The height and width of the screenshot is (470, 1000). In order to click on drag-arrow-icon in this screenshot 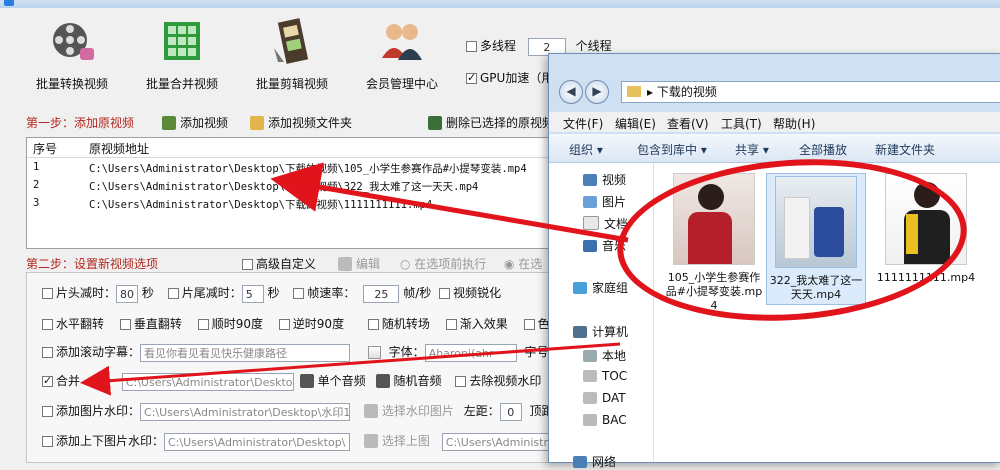, I will do `click(449, 202)`.